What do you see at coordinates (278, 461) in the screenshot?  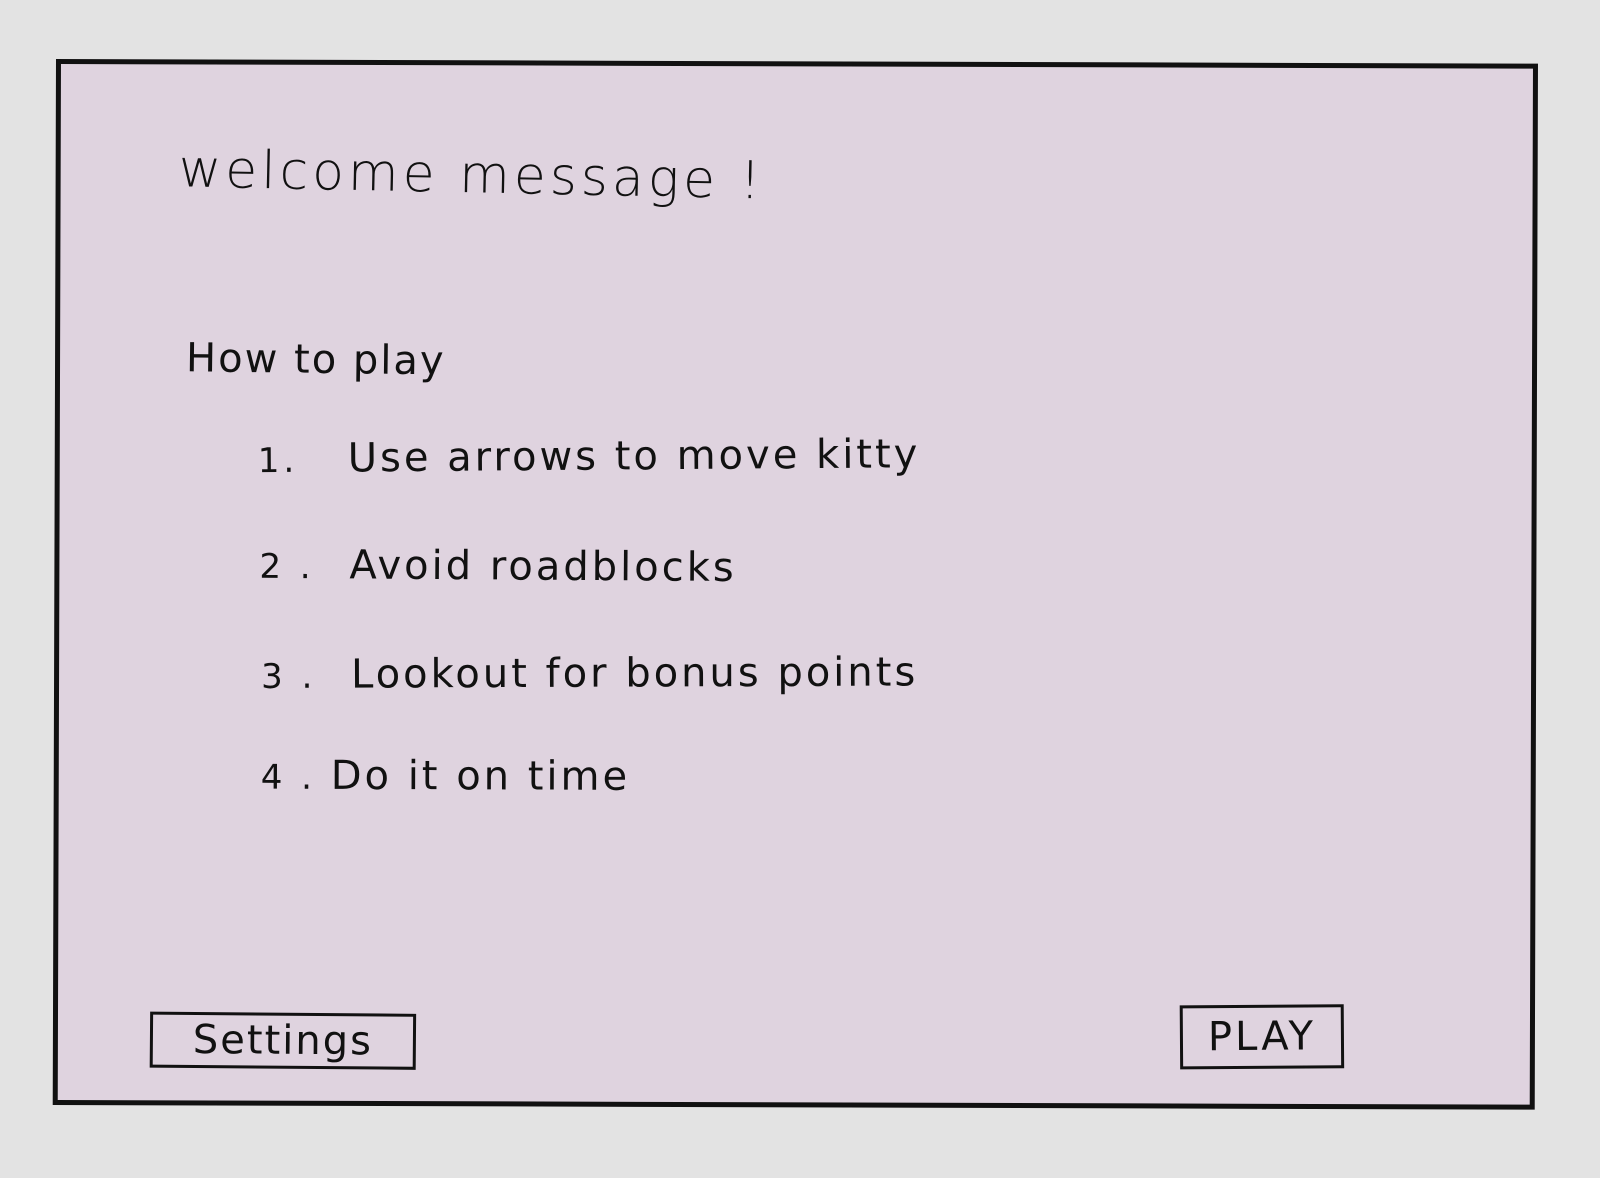 I see `step-number: 1.` at bounding box center [278, 461].